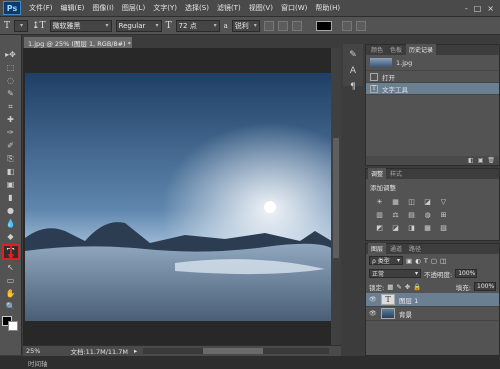 This screenshot has height=369, width=500. What do you see at coordinates (11, 158) in the screenshot?
I see `clone-stamp-tool-icon: ⎘` at bounding box center [11, 158].